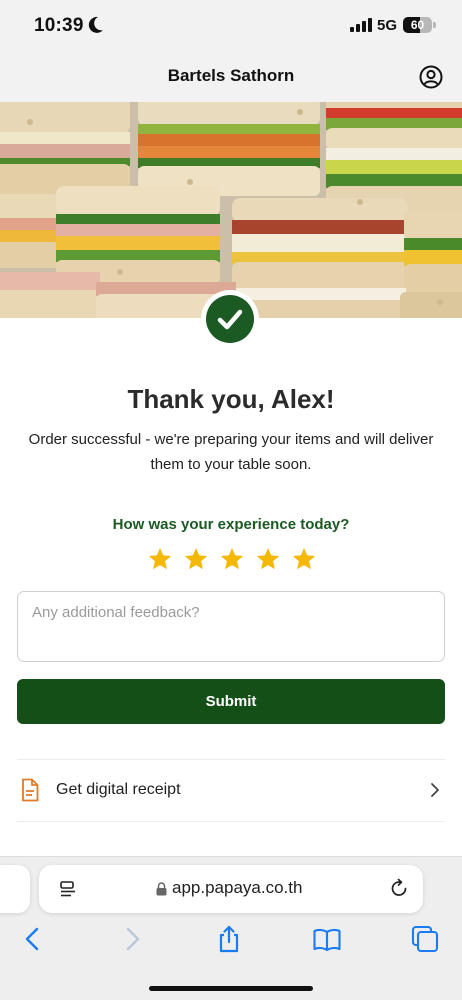  What do you see at coordinates (434, 25) in the screenshot?
I see `battery-cap` at bounding box center [434, 25].